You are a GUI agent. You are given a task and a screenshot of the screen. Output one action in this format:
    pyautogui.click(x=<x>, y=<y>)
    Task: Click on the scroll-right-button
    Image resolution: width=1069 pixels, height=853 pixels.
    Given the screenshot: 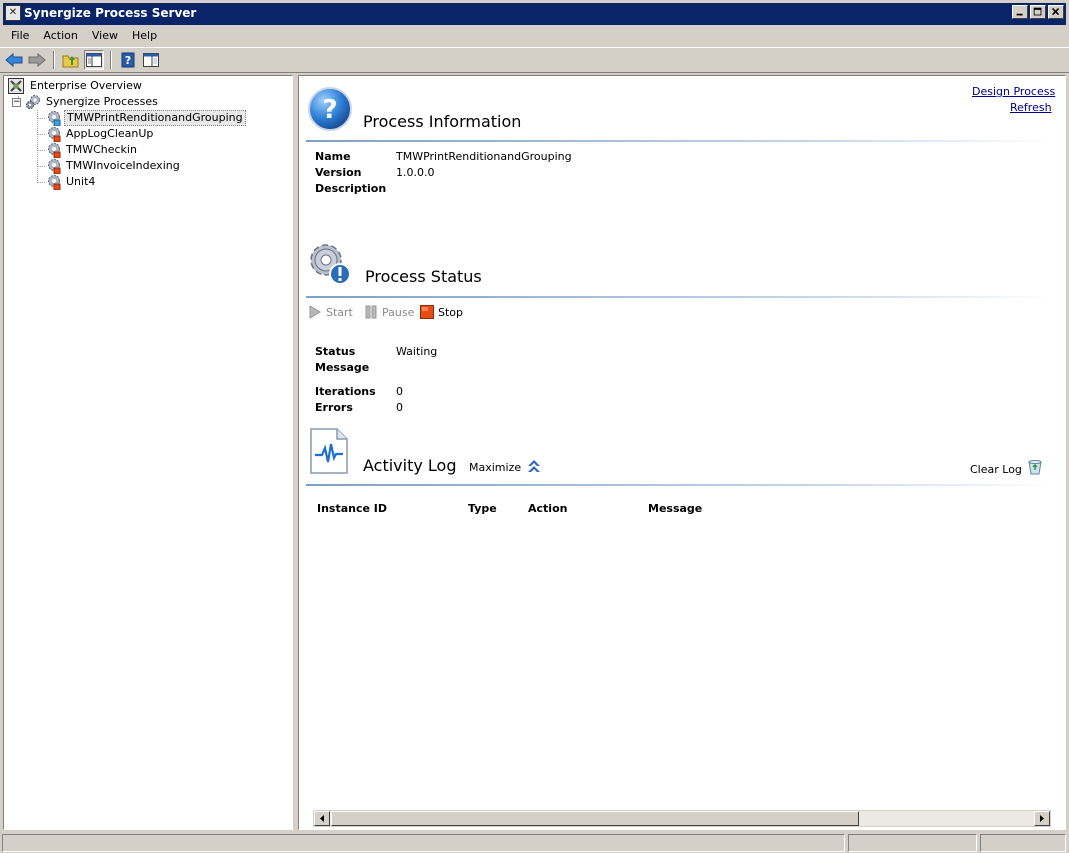 What is the action you would take?
    pyautogui.click(x=1042, y=818)
    